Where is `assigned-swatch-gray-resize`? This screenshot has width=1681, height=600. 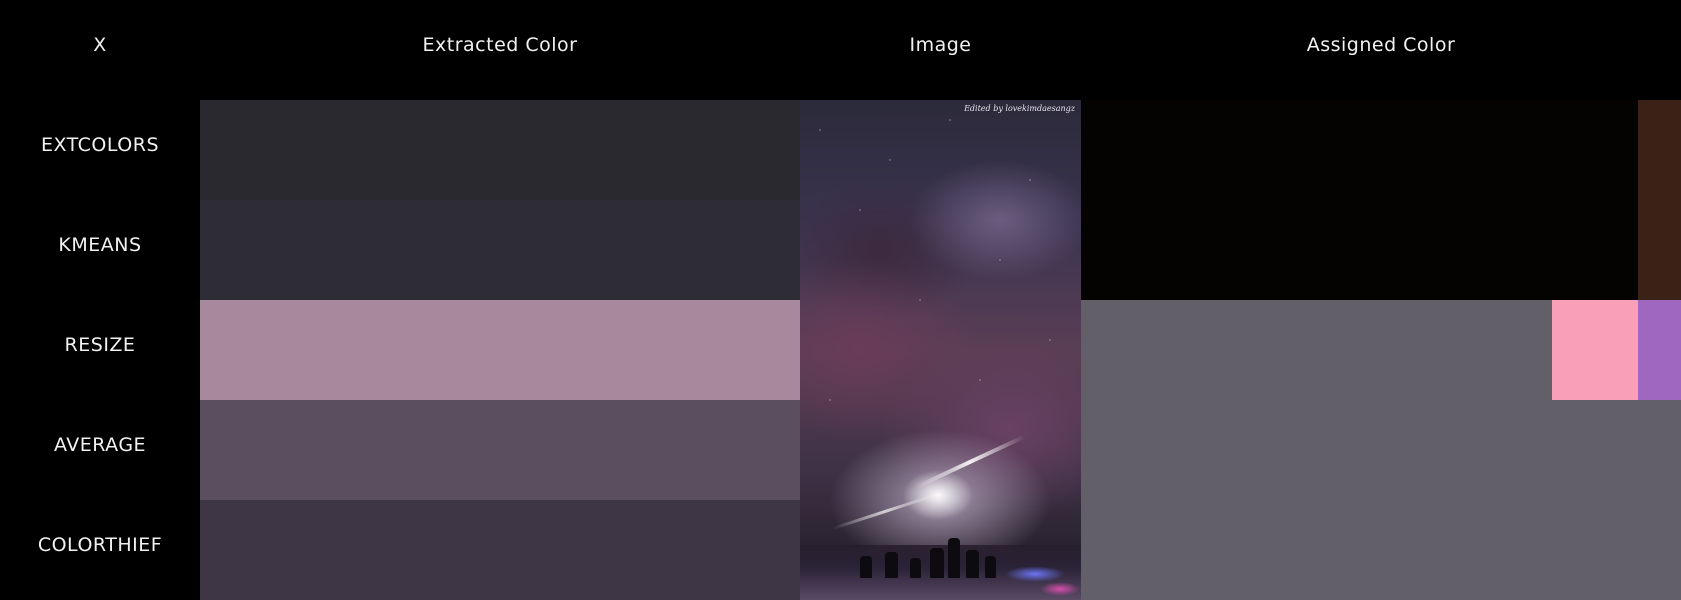
assigned-swatch-gray-resize is located at coordinates (1316, 350).